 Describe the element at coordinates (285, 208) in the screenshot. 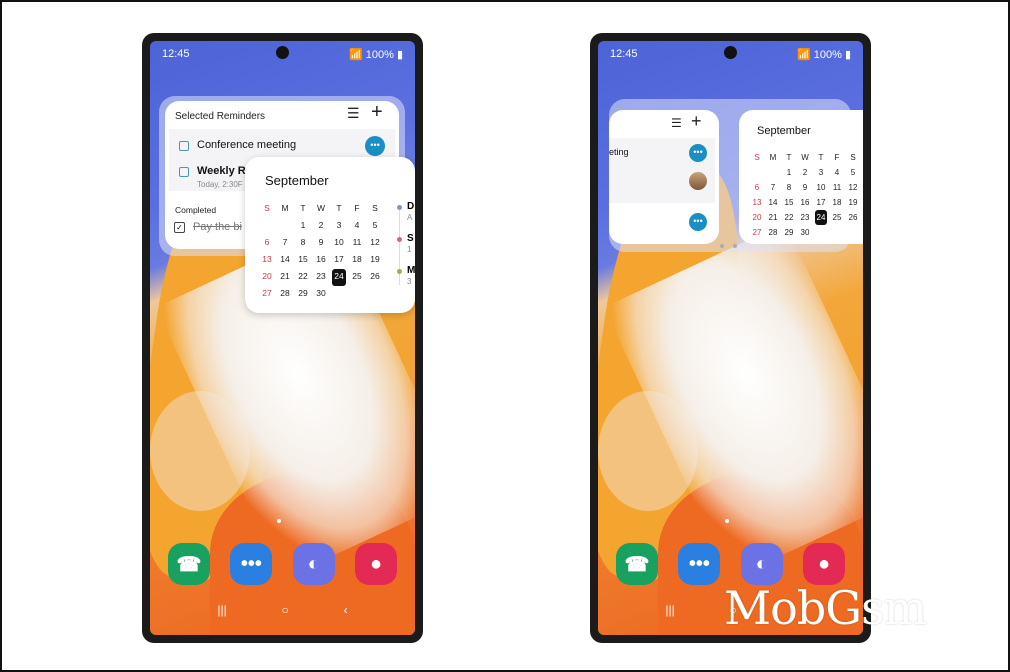

I see `weekday-label: M` at that location.